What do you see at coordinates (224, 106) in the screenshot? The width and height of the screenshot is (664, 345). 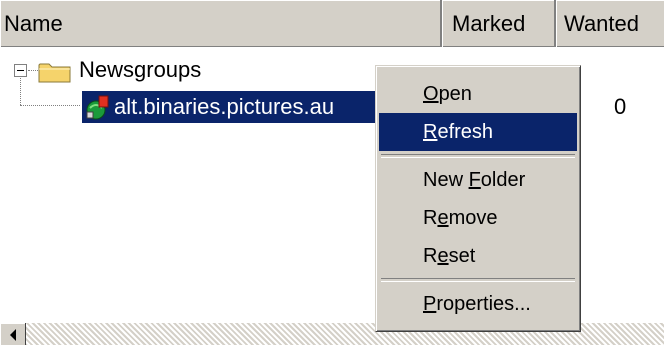 I see `tree-node-label: alt.binaries.pictures.au` at bounding box center [224, 106].